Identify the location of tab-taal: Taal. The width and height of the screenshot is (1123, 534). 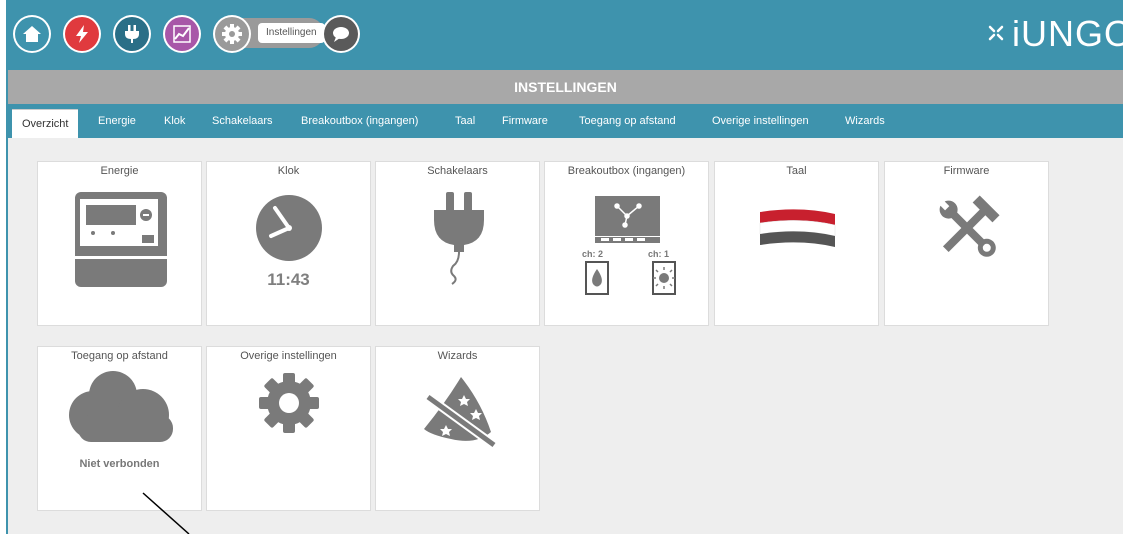
(465, 121).